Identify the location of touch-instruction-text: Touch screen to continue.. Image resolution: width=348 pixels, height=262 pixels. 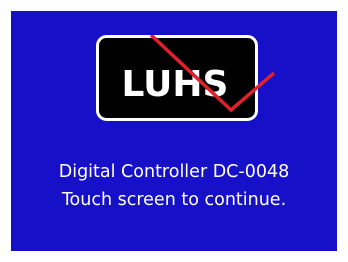
(174, 200).